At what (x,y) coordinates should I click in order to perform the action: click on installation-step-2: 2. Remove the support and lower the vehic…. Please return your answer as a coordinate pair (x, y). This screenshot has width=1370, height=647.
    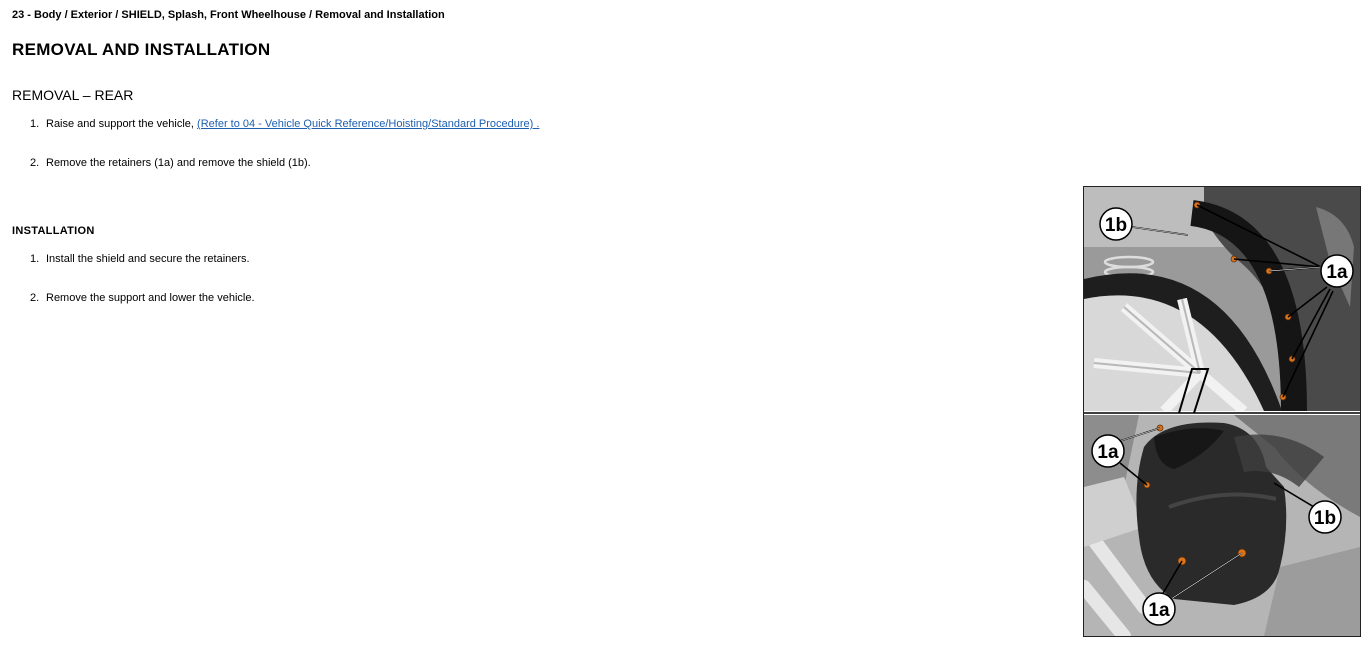
    Looking at the image, I should click on (142, 298).